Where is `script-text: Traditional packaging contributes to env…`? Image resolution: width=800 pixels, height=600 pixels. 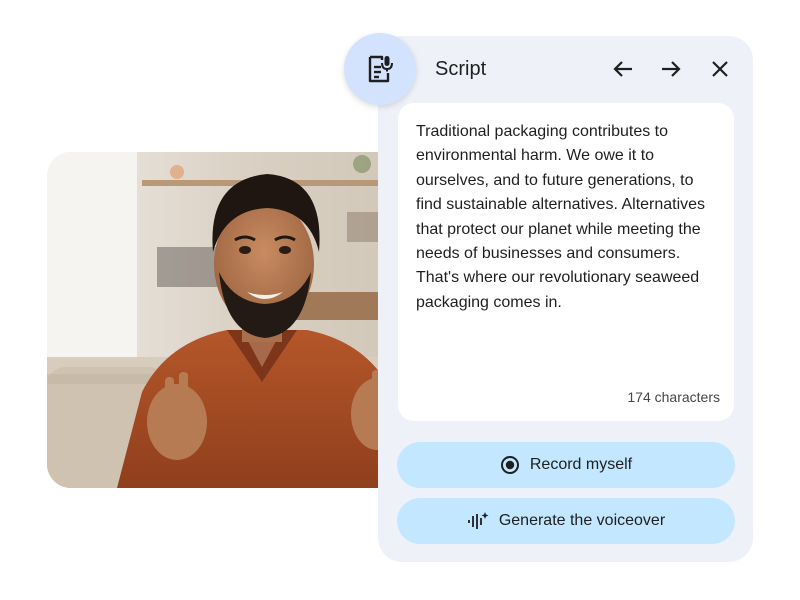
script-text: Traditional packaging contributes to env… is located at coordinates (566, 217).